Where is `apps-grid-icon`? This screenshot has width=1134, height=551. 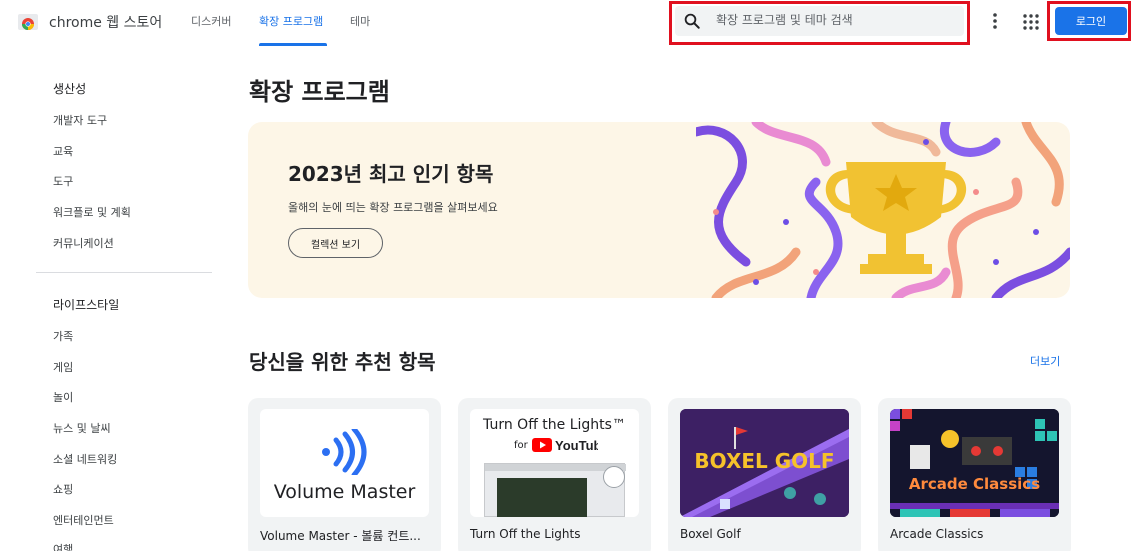 apps-grid-icon is located at coordinates (1031, 22).